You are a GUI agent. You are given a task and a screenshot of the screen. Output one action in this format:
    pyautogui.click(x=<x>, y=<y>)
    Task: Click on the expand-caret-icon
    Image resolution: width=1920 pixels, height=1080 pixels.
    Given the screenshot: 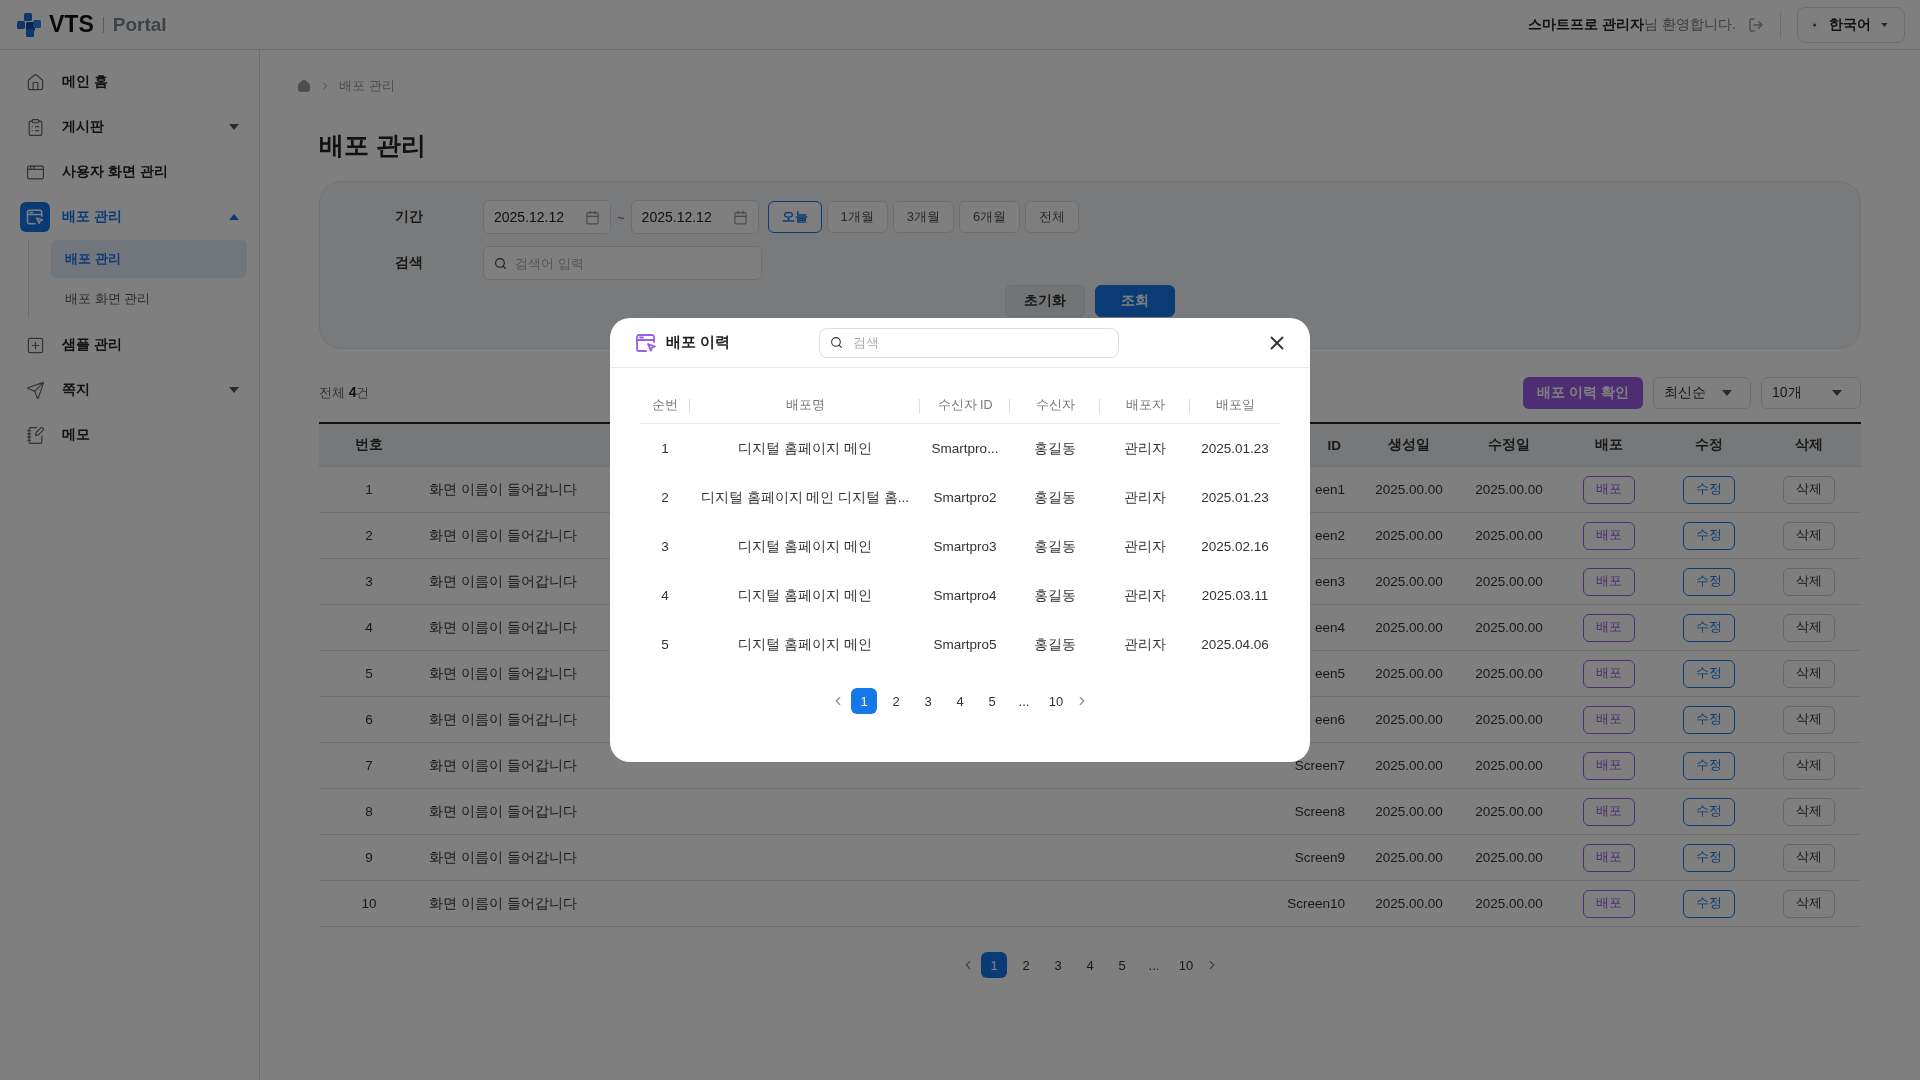 What is the action you would take?
    pyautogui.click(x=234, y=390)
    